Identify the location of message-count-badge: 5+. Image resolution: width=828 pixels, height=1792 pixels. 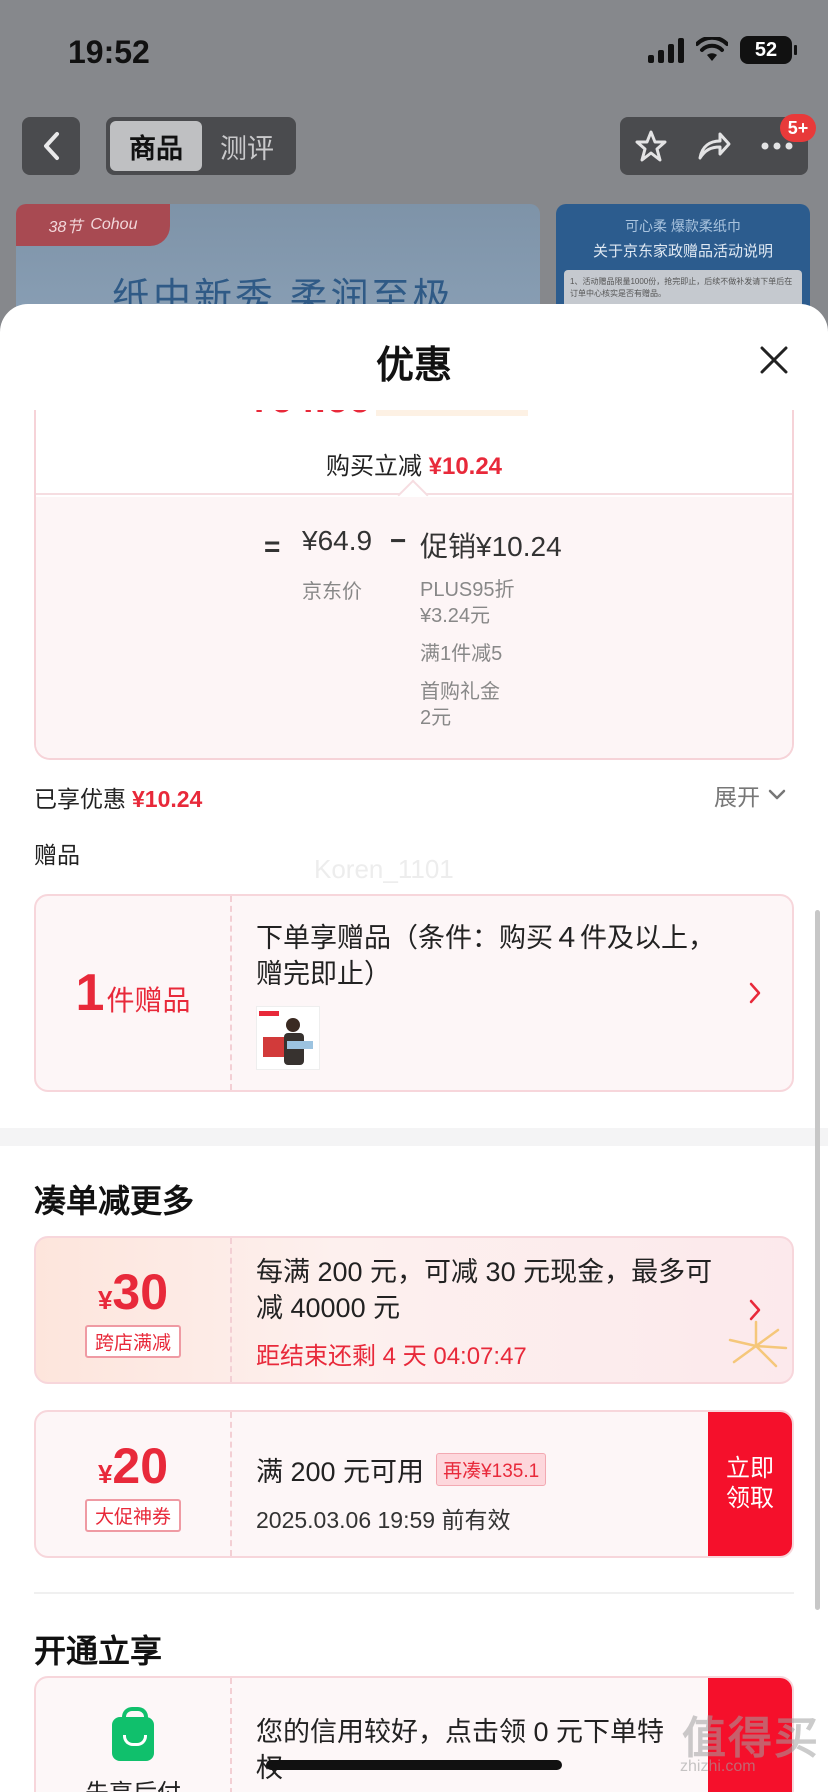
(798, 128).